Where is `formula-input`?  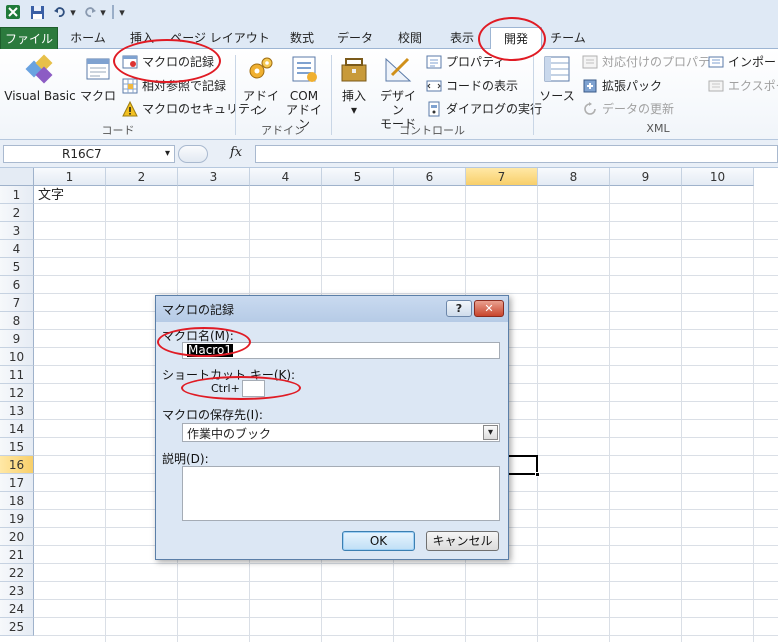 formula-input is located at coordinates (516, 154).